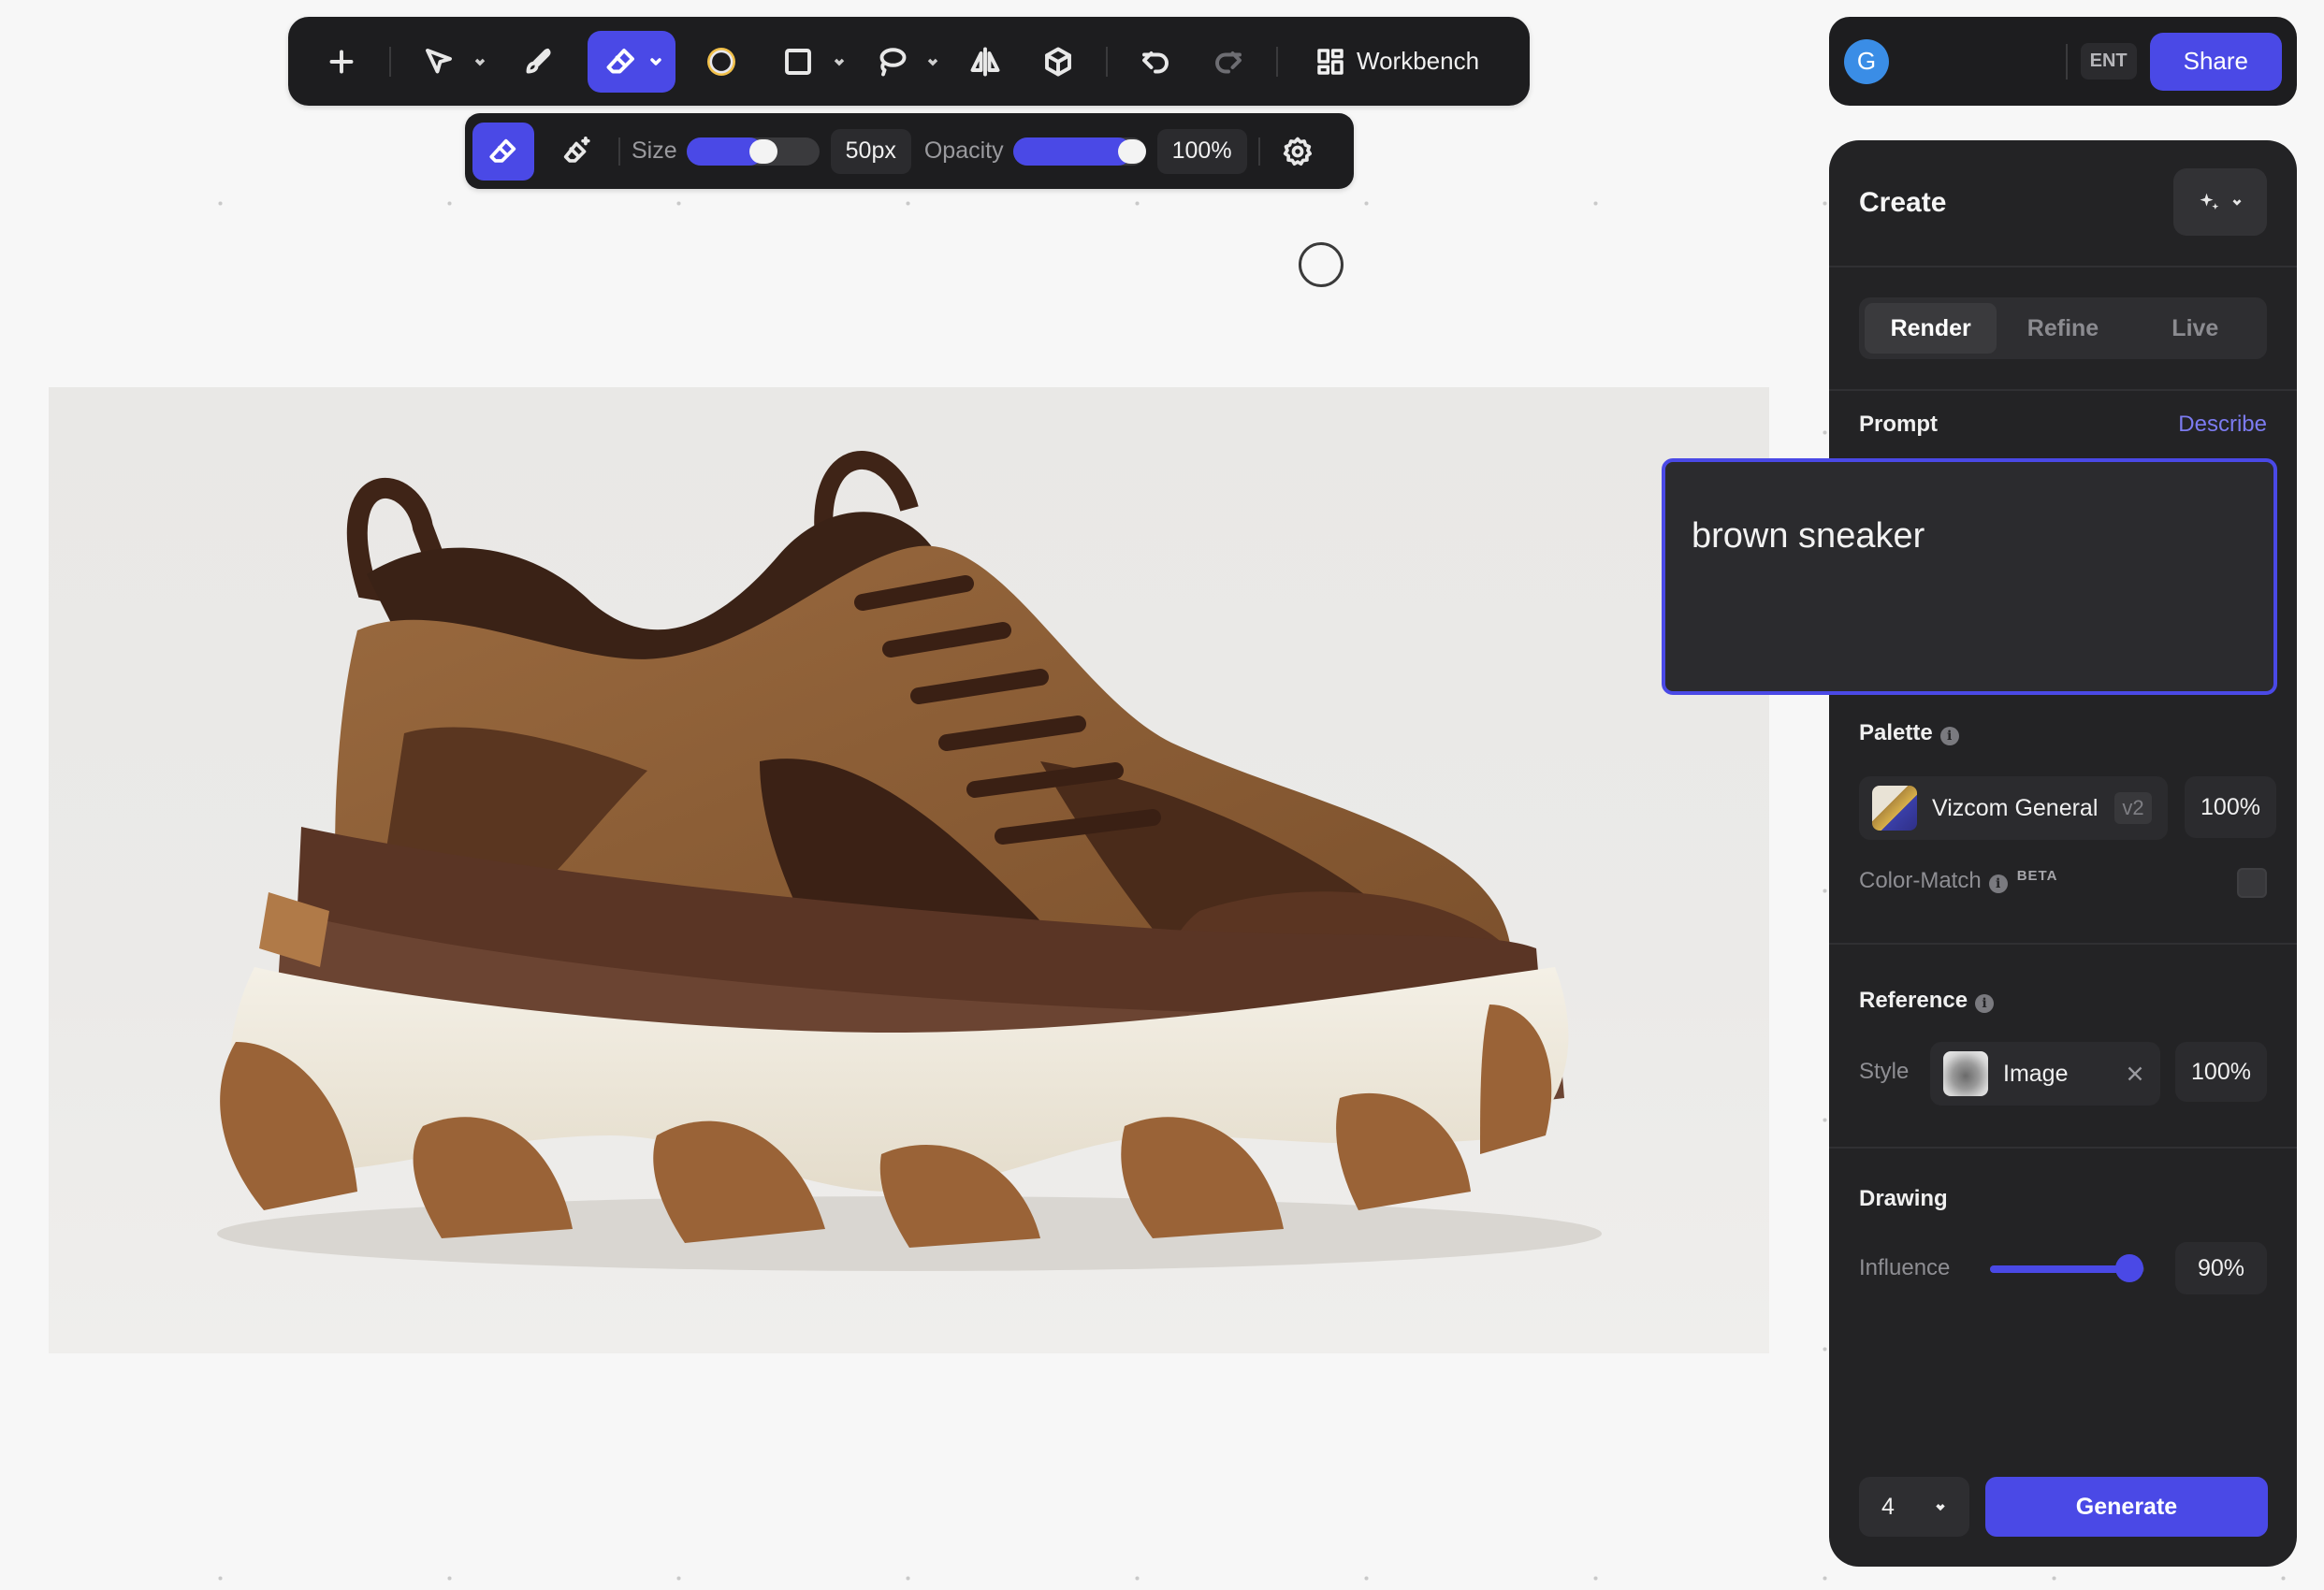  I want to click on drawing-label: Drawing, so click(1904, 1198).